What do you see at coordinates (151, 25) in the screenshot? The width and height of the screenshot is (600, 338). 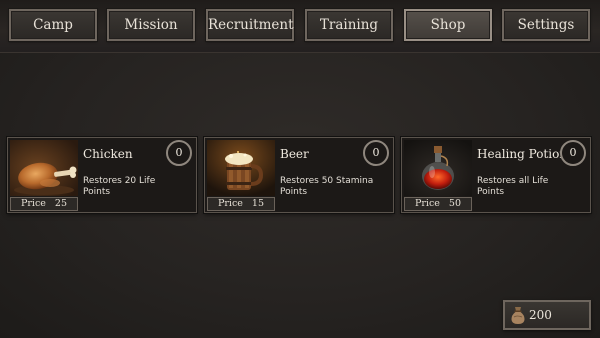 I see `tab-mission: Mission` at bounding box center [151, 25].